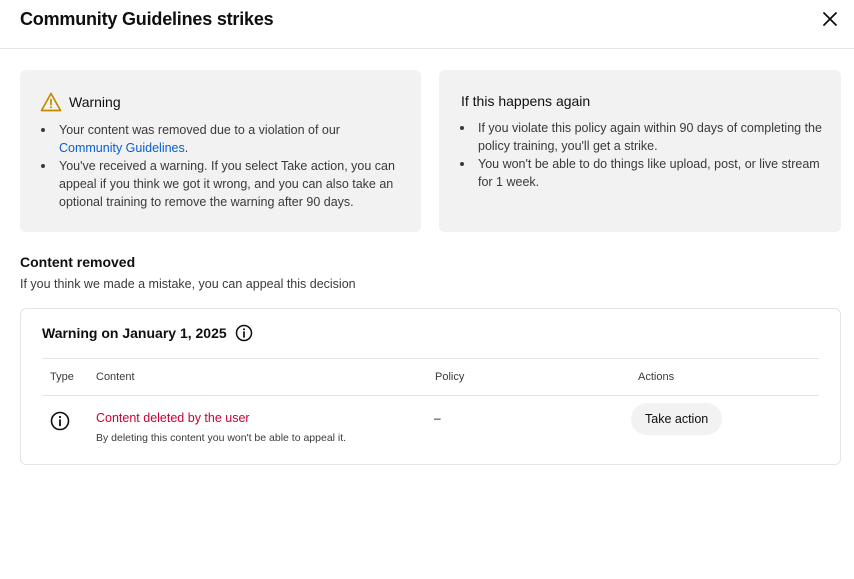  I want to click on close-button, so click(830, 19).